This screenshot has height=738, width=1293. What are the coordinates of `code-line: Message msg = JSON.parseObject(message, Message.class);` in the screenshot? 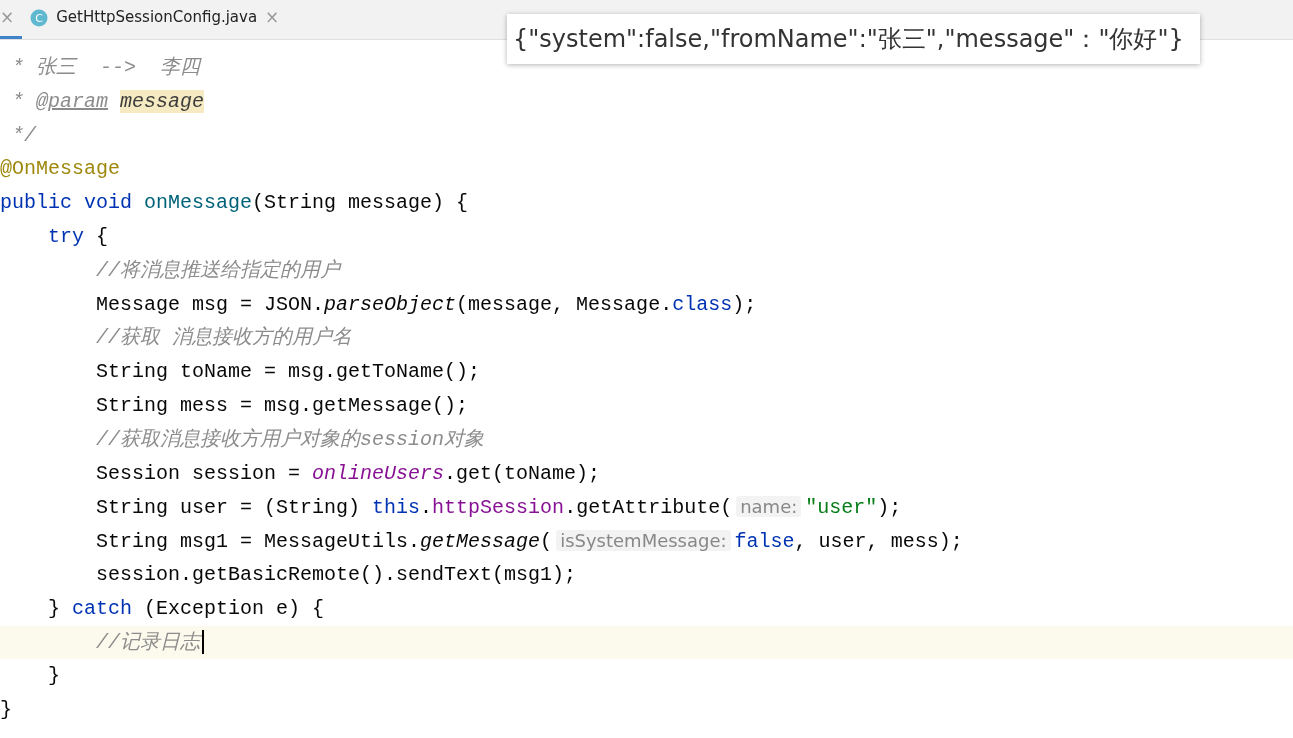 It's located at (426, 304).